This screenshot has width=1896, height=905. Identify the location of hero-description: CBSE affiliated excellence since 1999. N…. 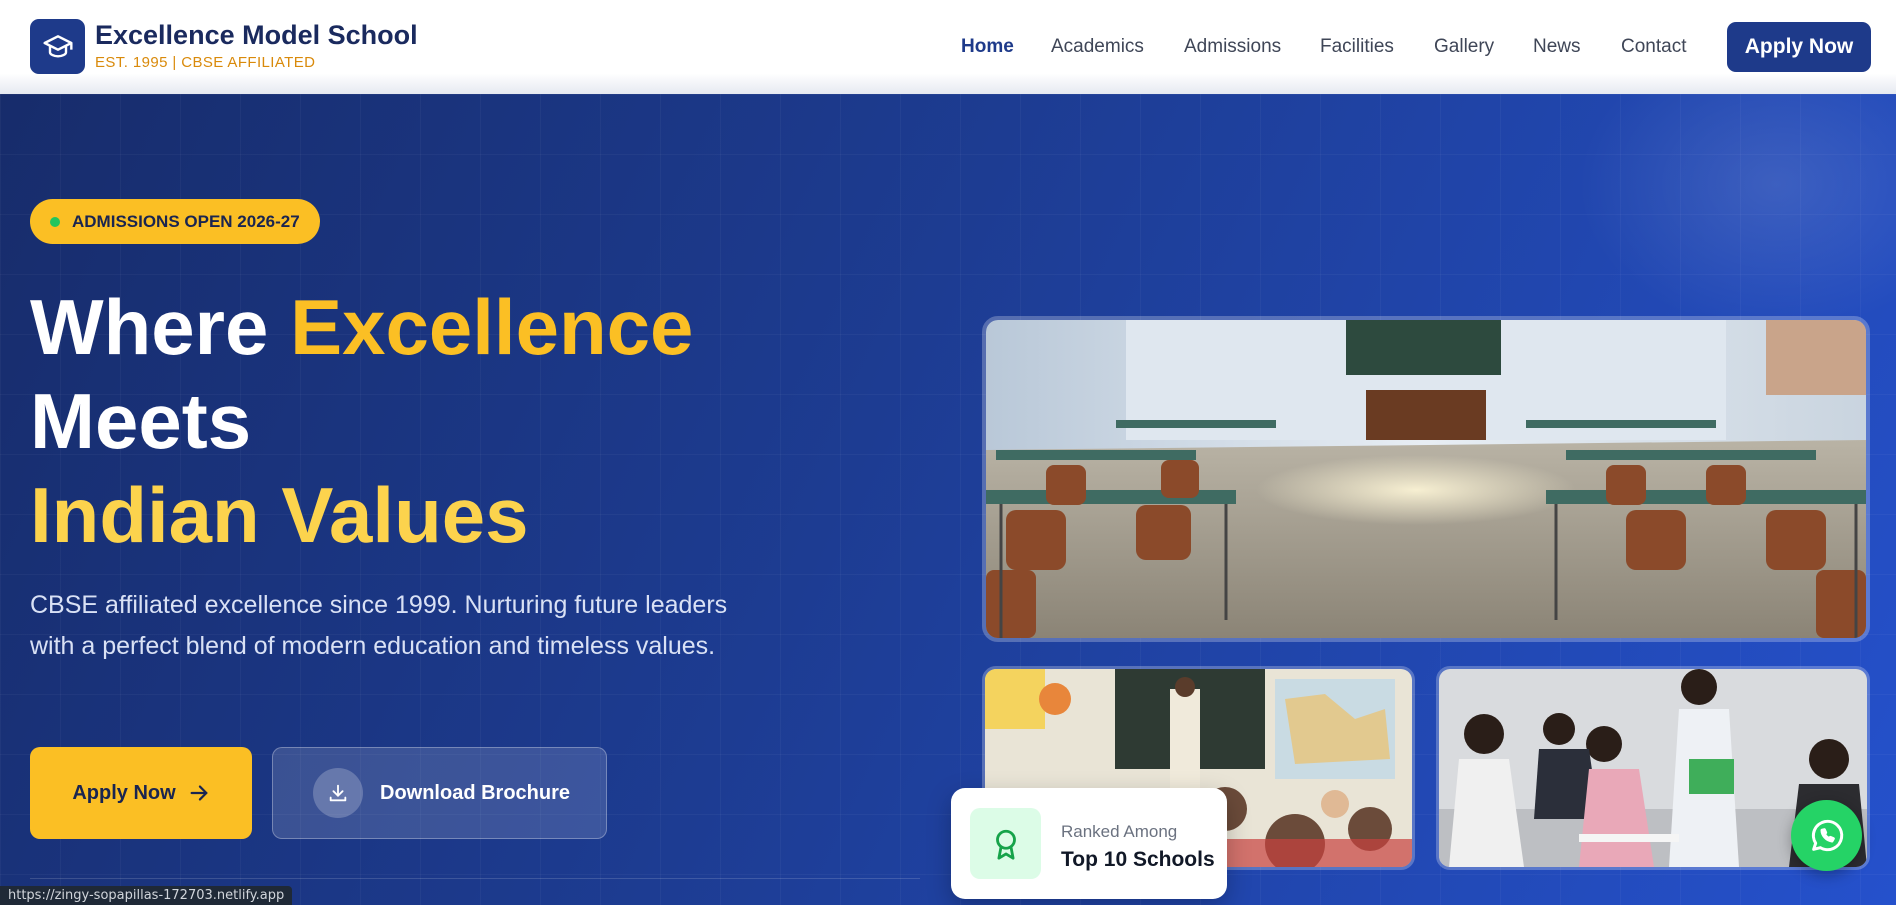
(379, 625).